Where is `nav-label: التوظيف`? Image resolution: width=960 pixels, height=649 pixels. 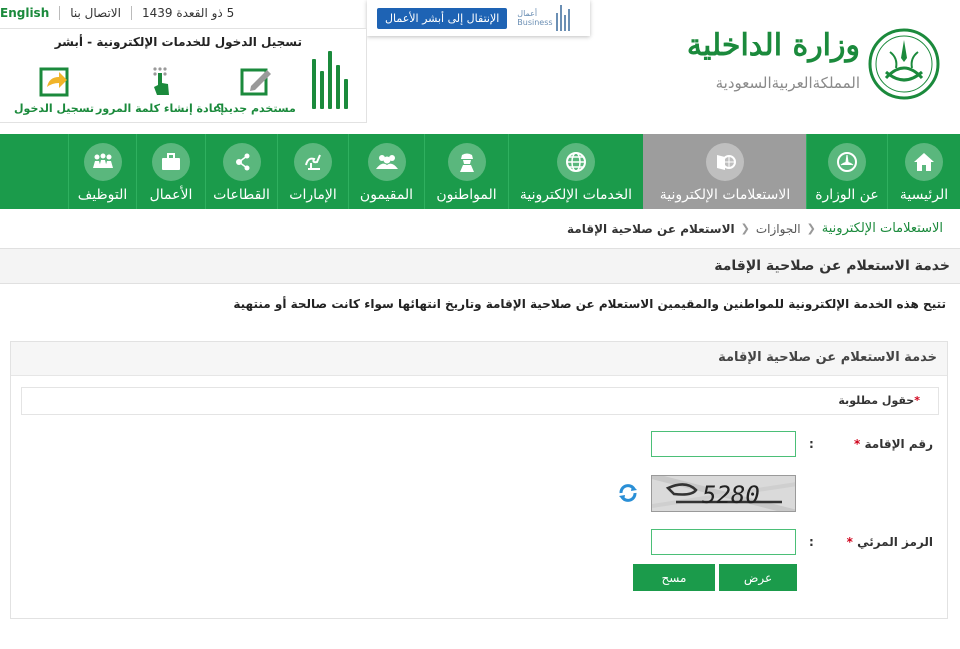 nav-label: التوظيف is located at coordinates (102, 195).